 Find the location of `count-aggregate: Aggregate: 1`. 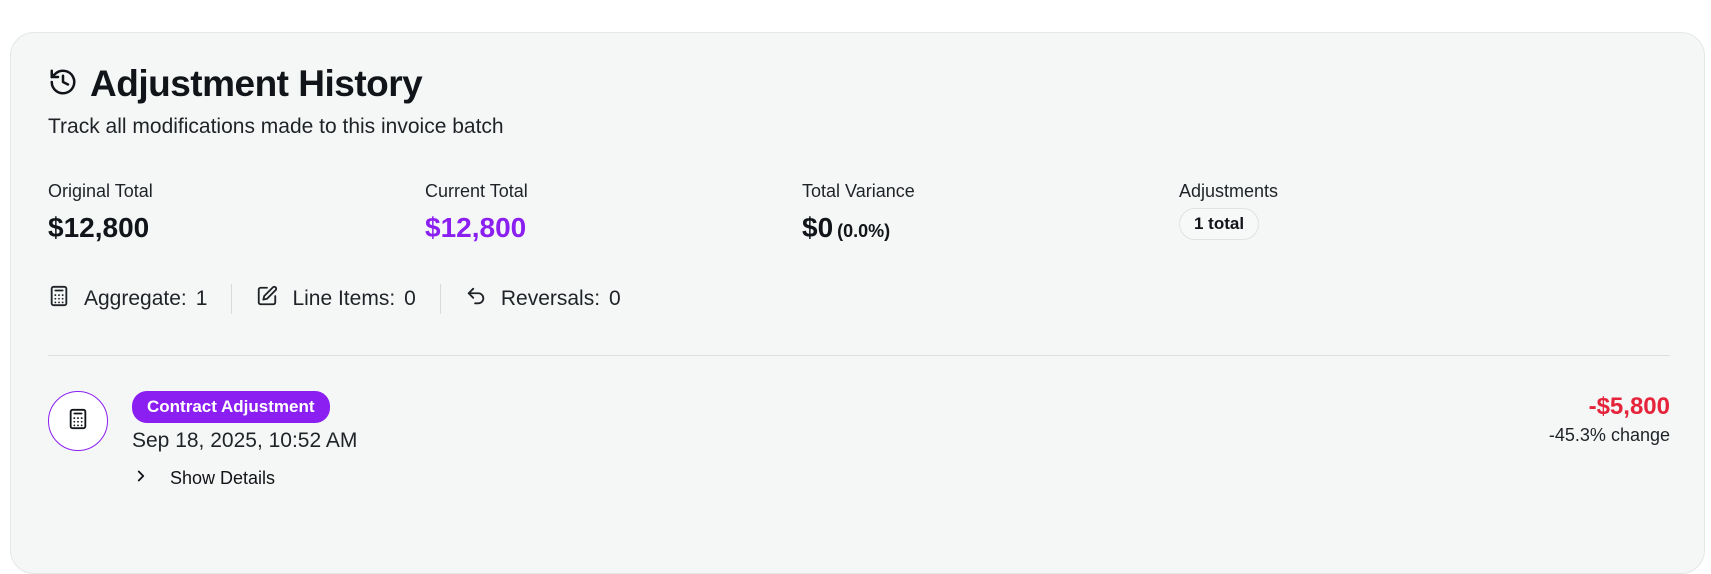

count-aggregate: Aggregate: 1 is located at coordinates (127, 299).